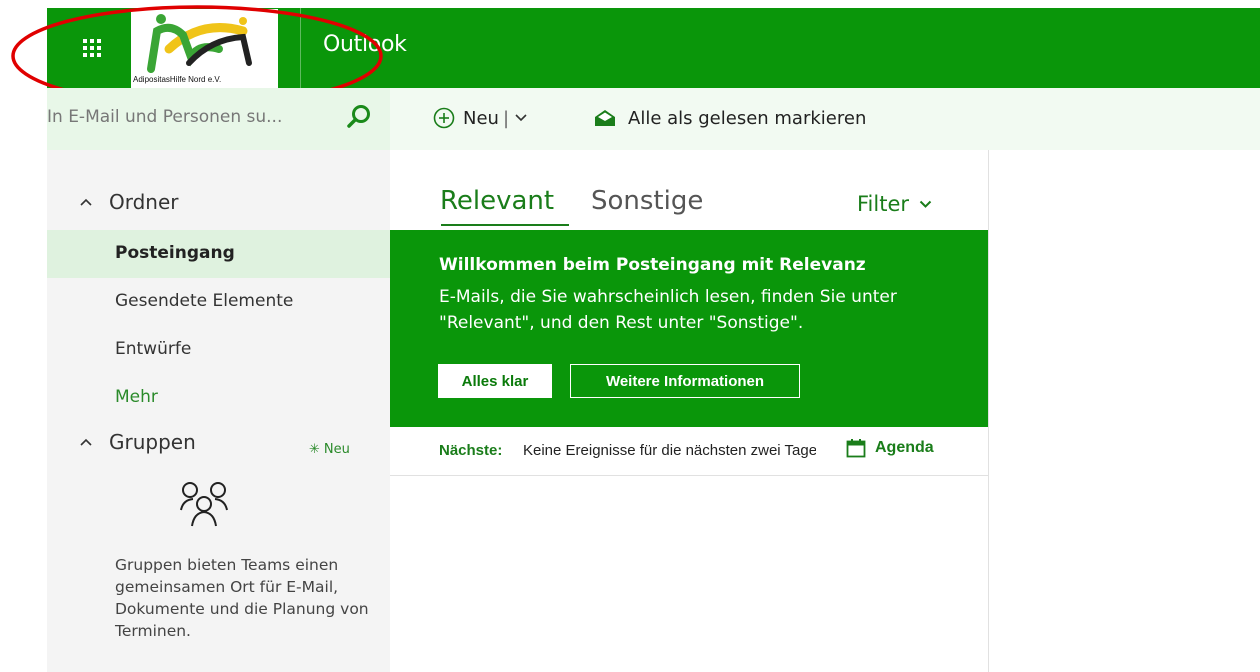 The image size is (1260, 672). Describe the element at coordinates (471, 450) in the screenshot. I see `next-label: Nächste:` at that location.